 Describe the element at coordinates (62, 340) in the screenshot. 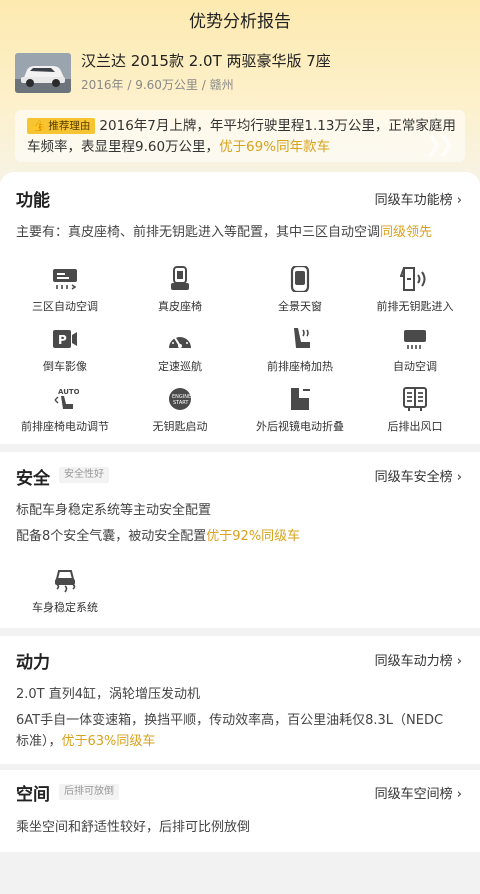

I see `svg-text: P` at that location.